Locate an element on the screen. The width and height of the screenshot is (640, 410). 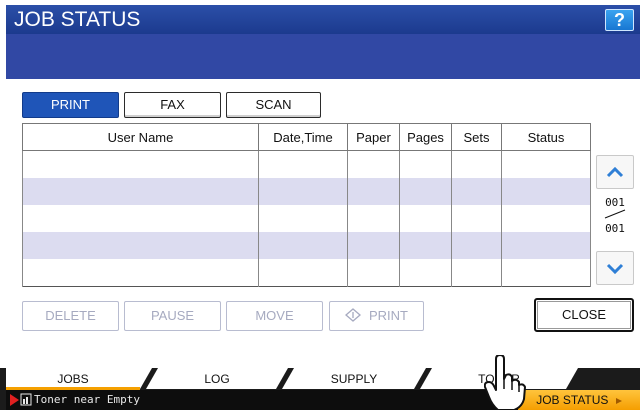
corner-arrow-icon is located at coordinates (618, 401).